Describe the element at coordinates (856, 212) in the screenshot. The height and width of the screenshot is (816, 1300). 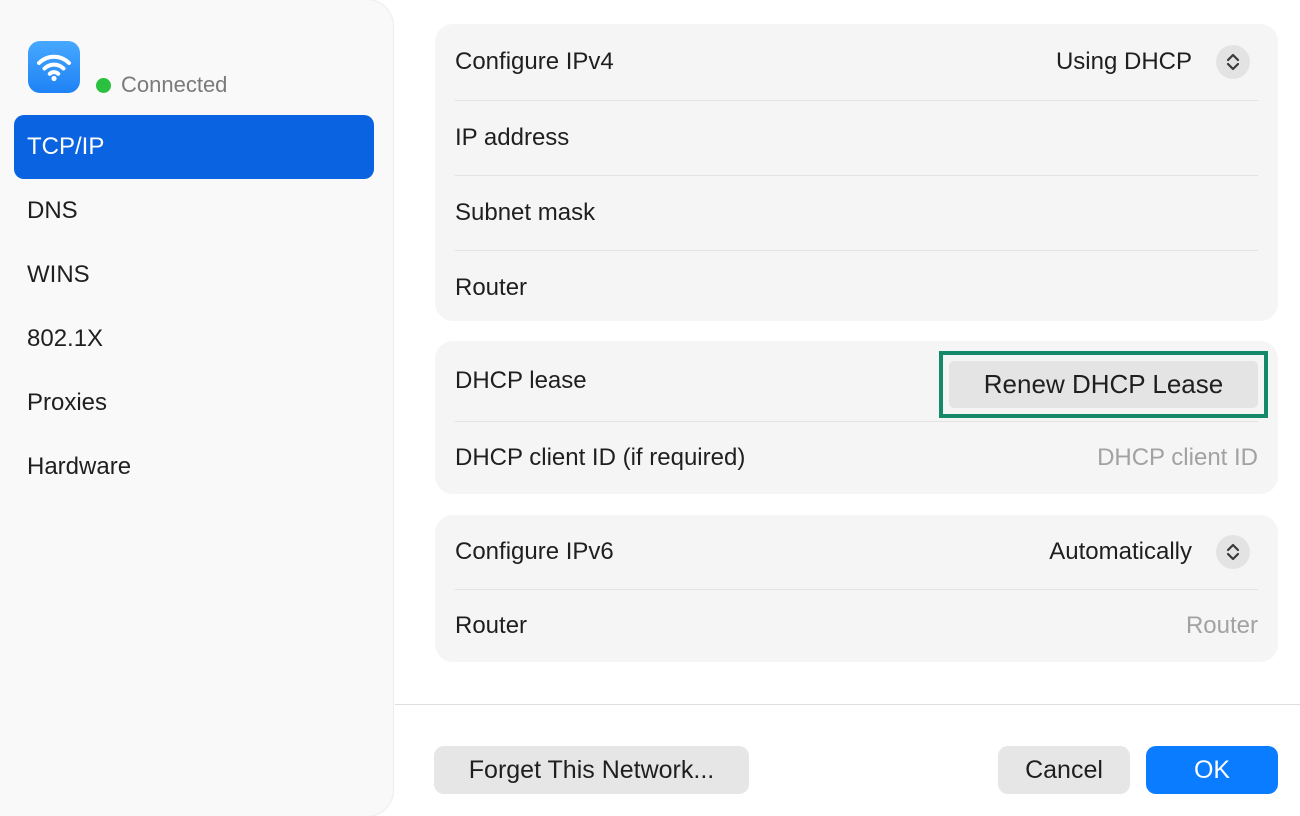
I see `subnet-mask-row: Subnet mask` at that location.